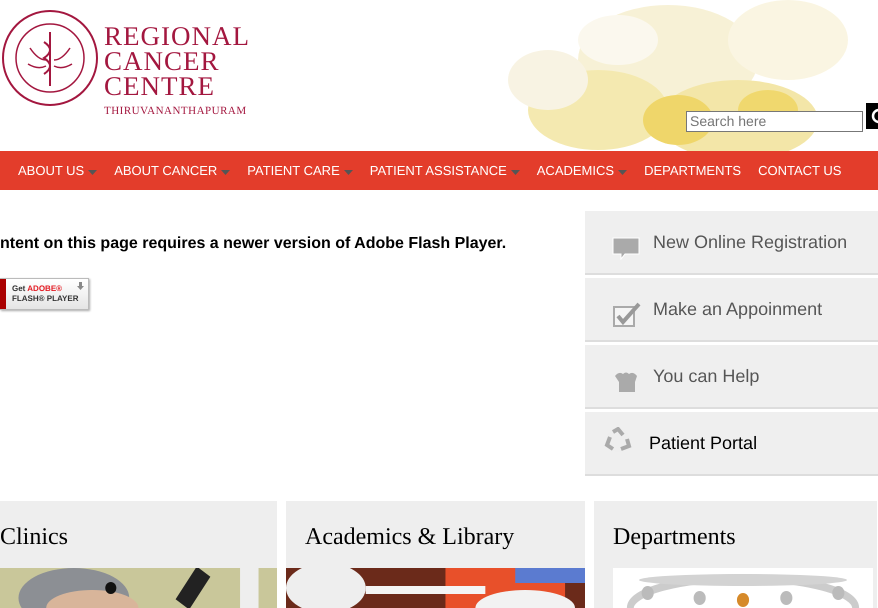  What do you see at coordinates (774, 121) in the screenshot?
I see `search-field: Search here` at bounding box center [774, 121].